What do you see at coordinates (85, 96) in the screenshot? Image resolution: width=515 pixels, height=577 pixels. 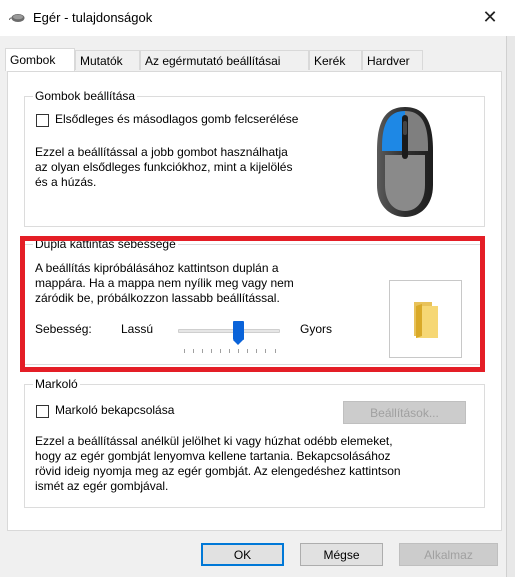 I see `group-legend: Gombok beállítása` at bounding box center [85, 96].